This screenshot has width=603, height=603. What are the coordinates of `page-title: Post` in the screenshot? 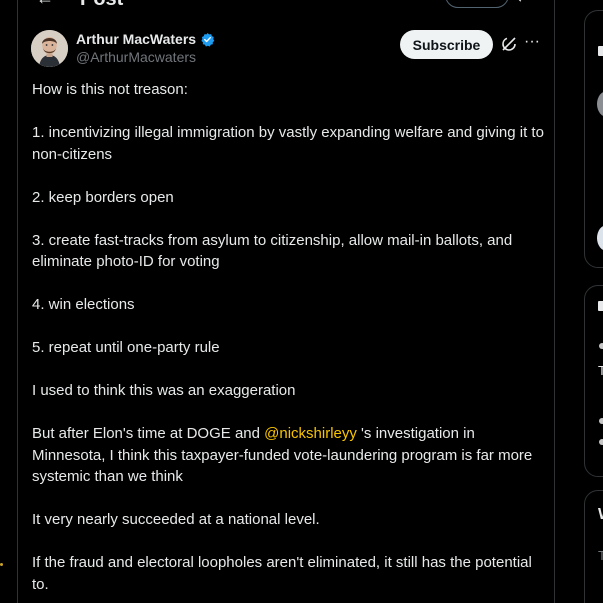 It's located at (101, 5).